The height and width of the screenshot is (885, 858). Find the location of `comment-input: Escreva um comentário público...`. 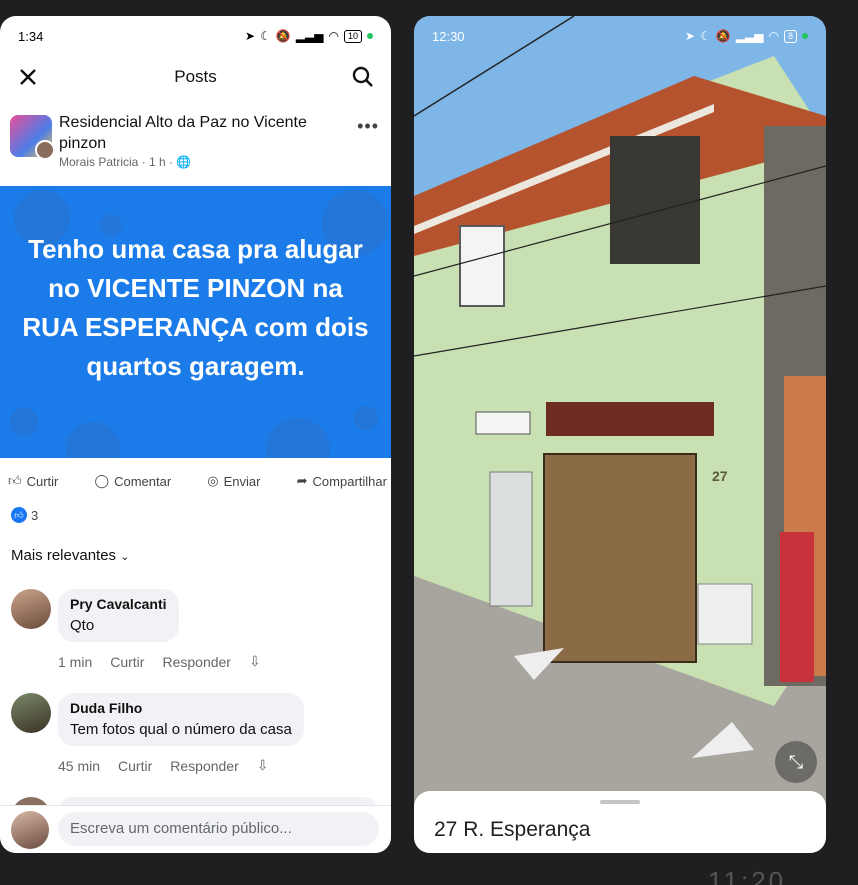

comment-input: Escreva um comentário público... is located at coordinates (218, 829).